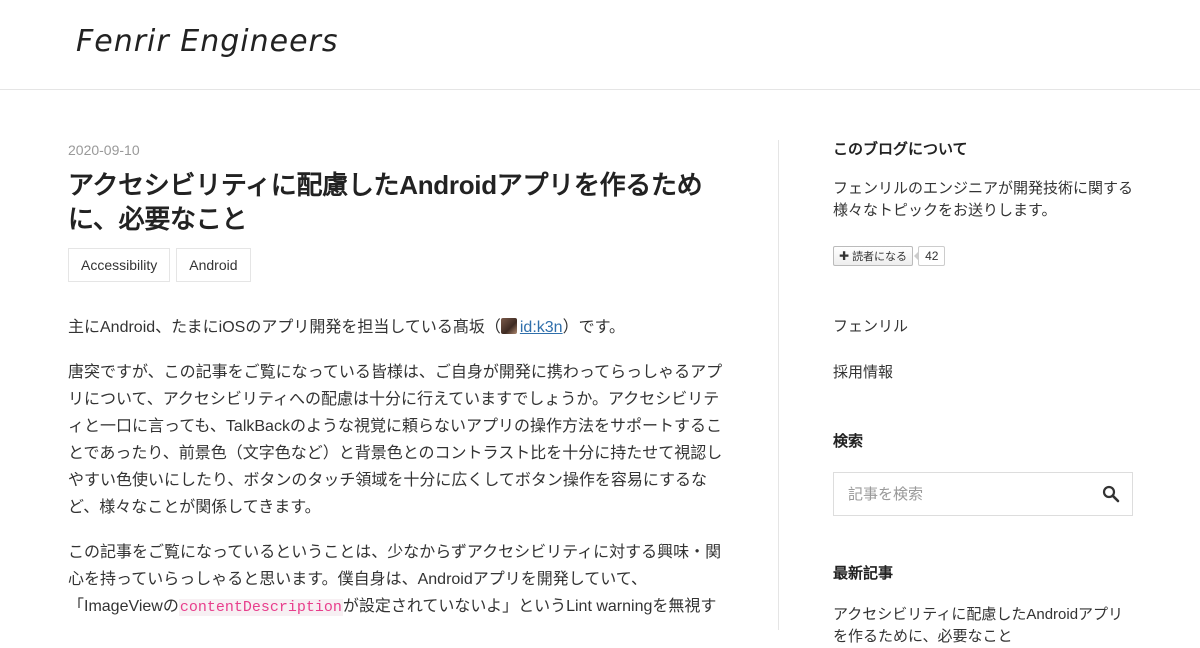  I want to click on paragraph-3-text-2: が設定されていないよ」というLint warningを無視す, so click(529, 606).